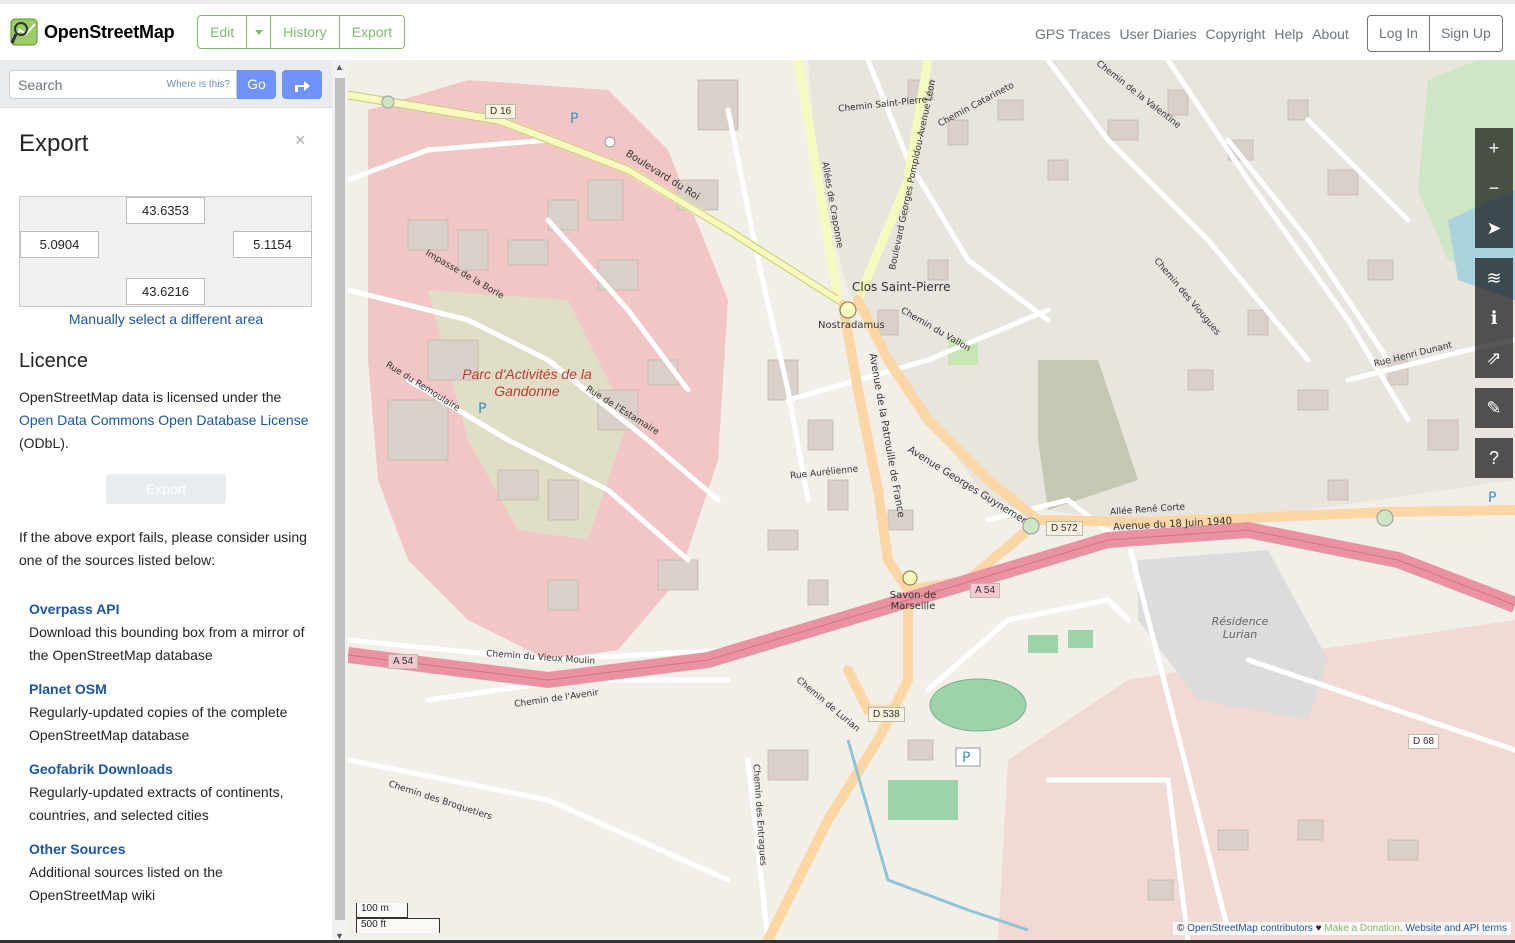 This screenshot has width=1515, height=943. What do you see at coordinates (164, 420) in the screenshot?
I see `odbl-link: Open Data Commons Open Database License` at bounding box center [164, 420].